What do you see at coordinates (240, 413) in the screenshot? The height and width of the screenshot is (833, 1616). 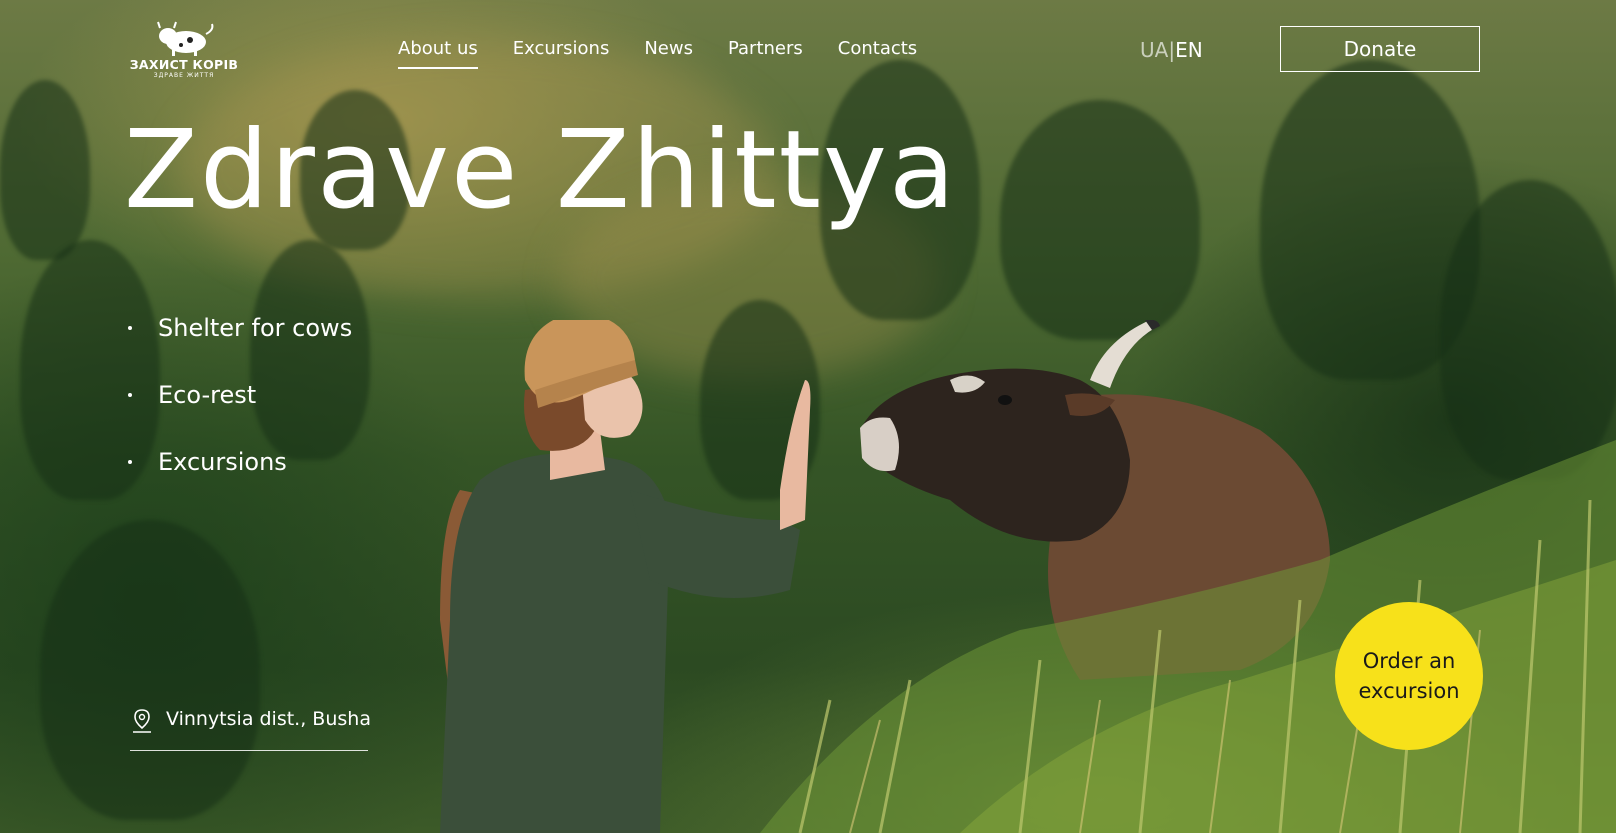 I see `features-list: Shelter for cows Eco-rest Excursions` at bounding box center [240, 413].